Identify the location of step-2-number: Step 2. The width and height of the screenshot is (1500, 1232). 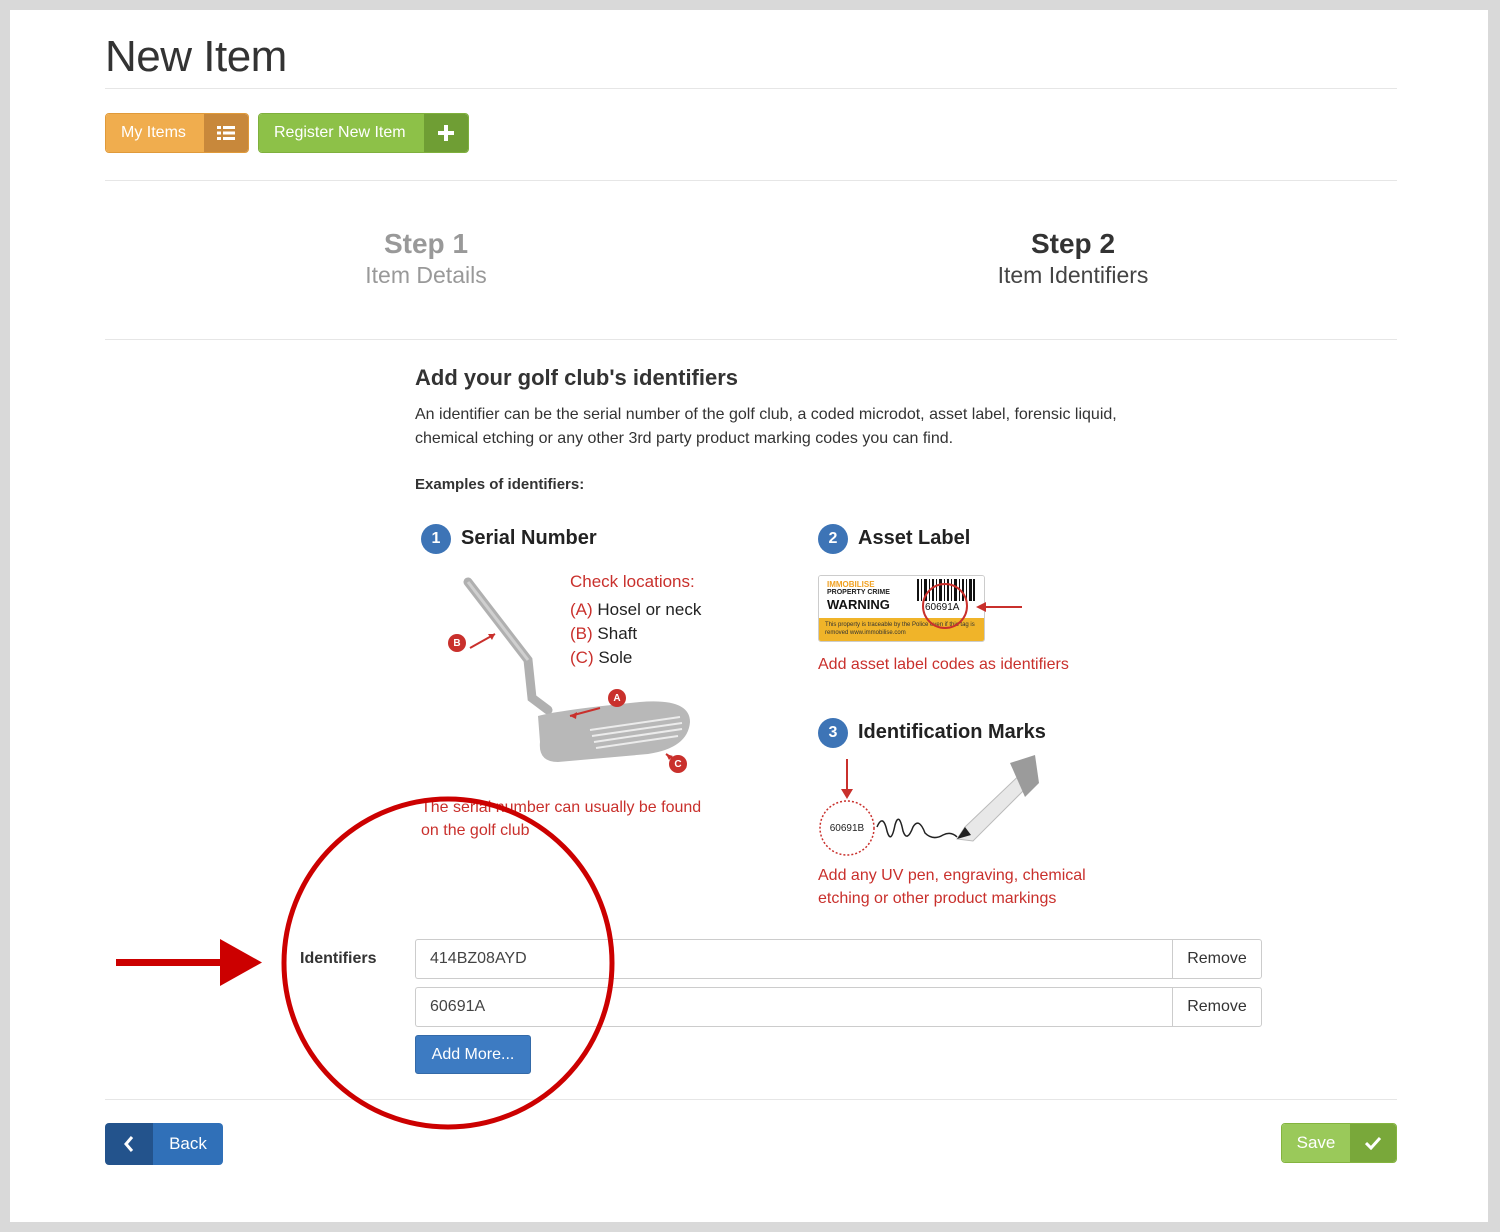
(1073, 243).